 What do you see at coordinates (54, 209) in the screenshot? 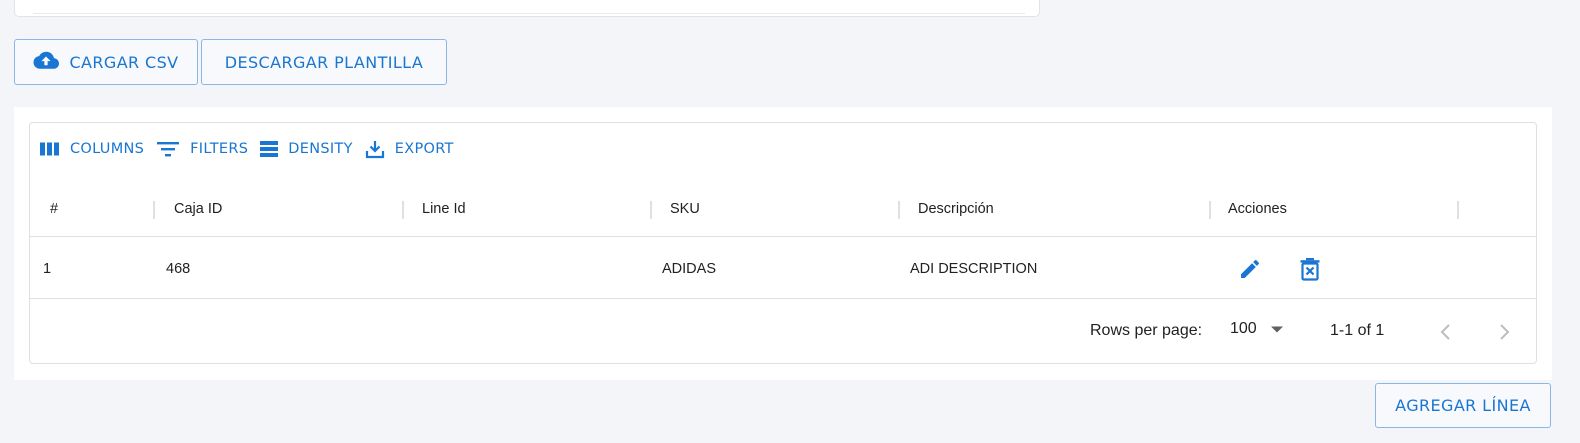
I see `column-header-number: #` at bounding box center [54, 209].